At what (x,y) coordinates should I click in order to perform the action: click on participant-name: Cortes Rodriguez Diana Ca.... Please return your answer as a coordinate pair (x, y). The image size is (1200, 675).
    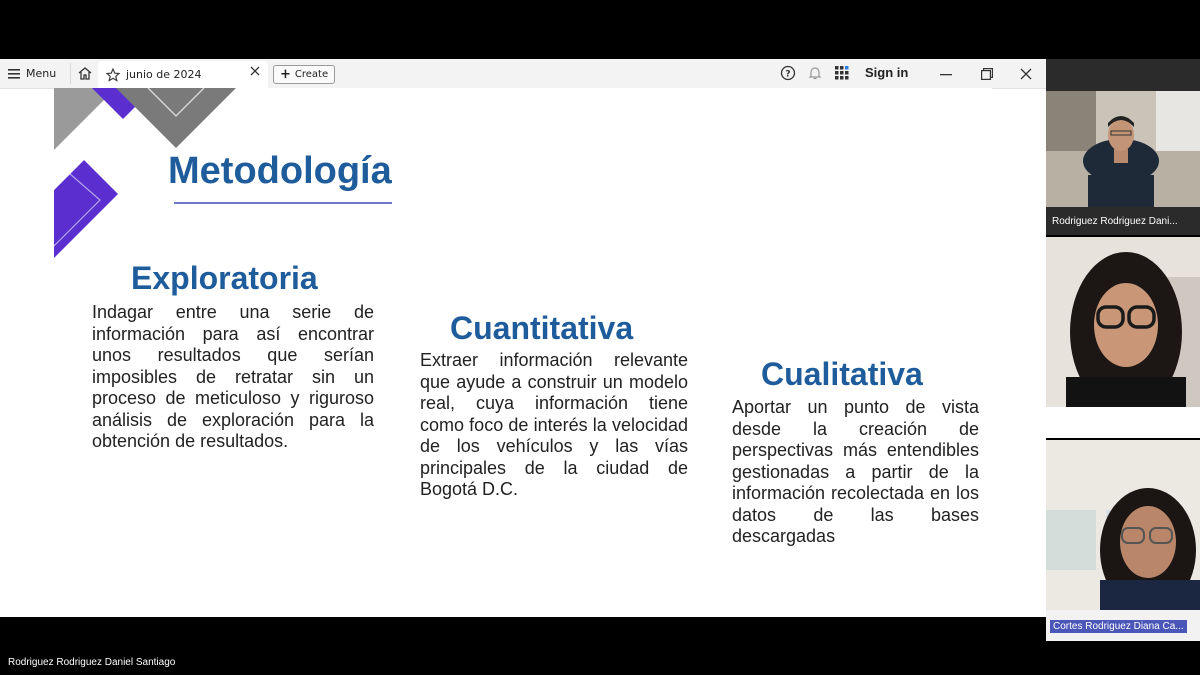
    Looking at the image, I should click on (1118, 626).